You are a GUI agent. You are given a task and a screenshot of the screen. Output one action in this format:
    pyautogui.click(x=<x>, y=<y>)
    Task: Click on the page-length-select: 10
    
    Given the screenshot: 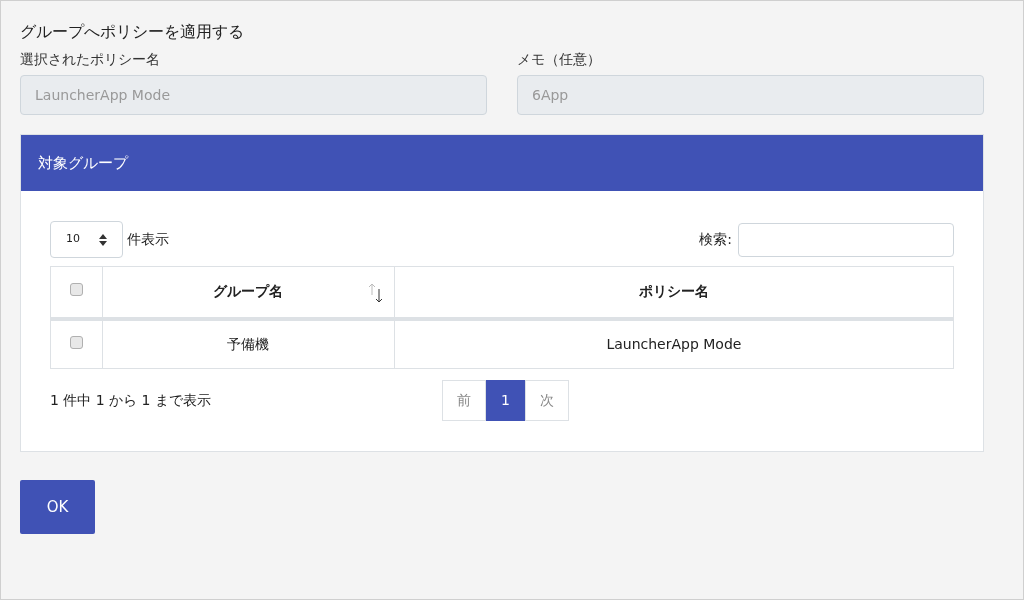 What is the action you would take?
    pyautogui.click(x=86, y=239)
    